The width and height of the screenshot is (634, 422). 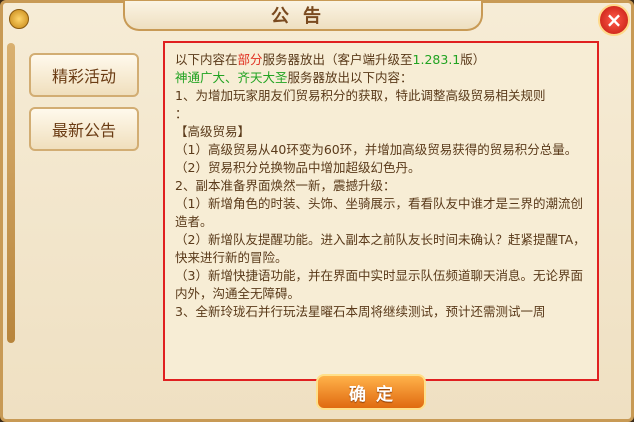 I want to click on sidebar-item-label: 最新公告, so click(x=83, y=130).